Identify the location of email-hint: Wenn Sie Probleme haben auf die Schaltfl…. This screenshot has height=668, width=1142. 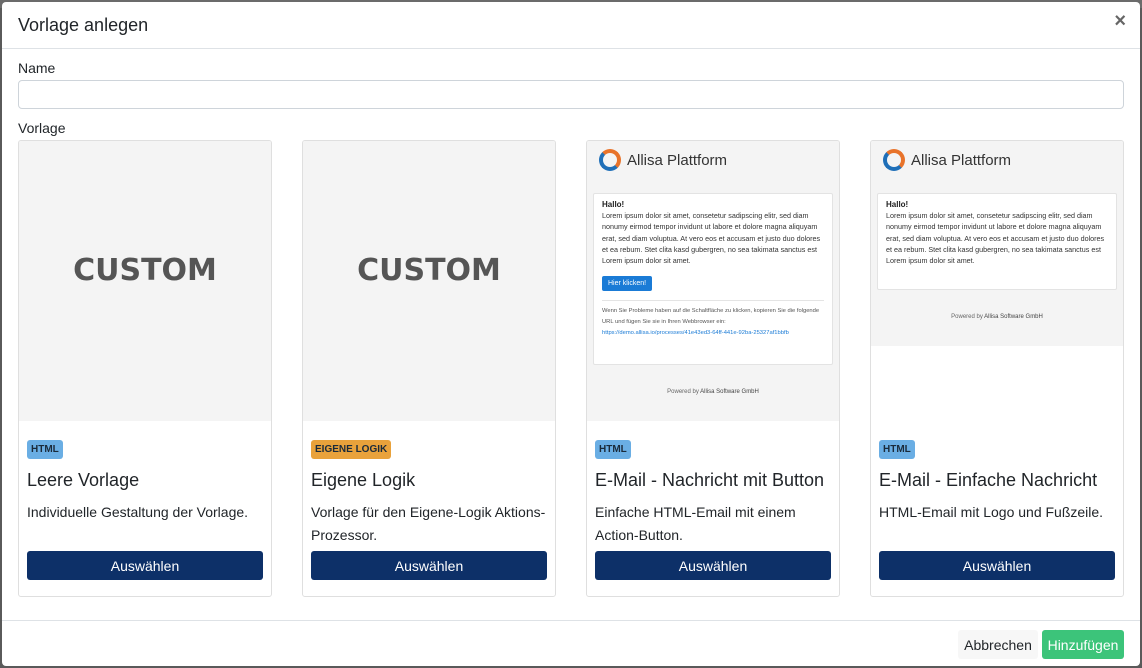
(711, 317).